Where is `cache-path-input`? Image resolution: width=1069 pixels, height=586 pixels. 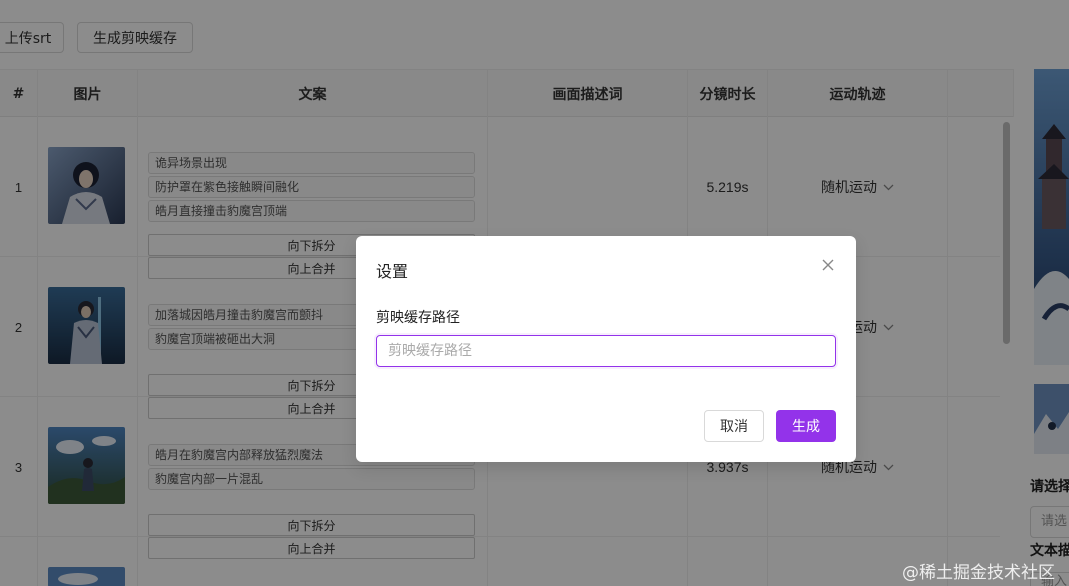
cache-path-input is located at coordinates (606, 351).